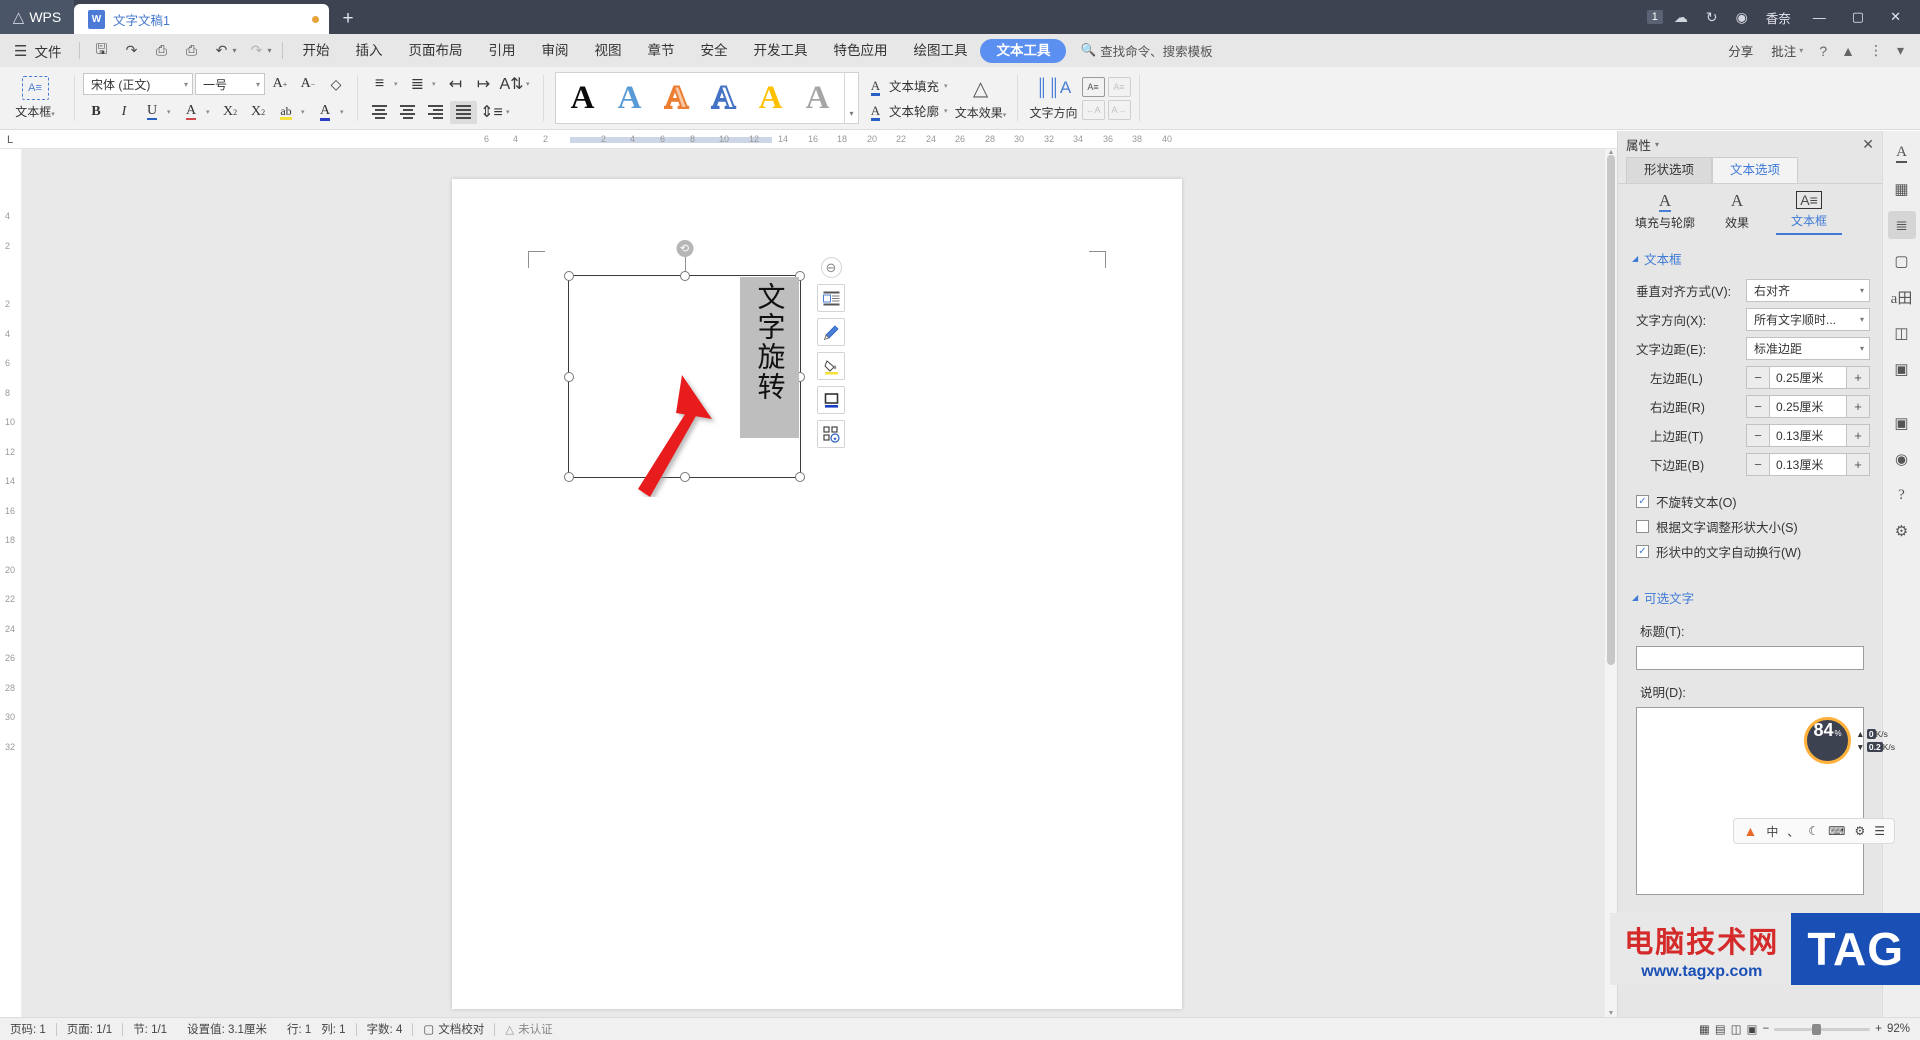  Describe the element at coordinates (940, 51) in the screenshot. I see `tab-drawing-tools: 绘图工具` at that location.